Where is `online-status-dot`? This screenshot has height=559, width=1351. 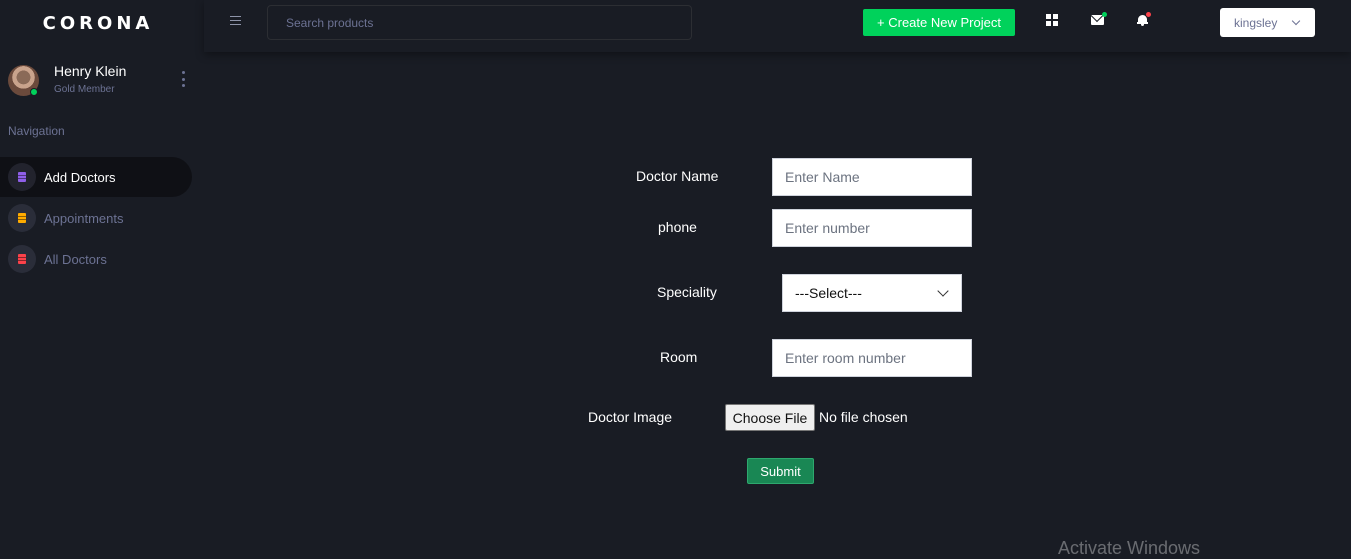
online-status-dot is located at coordinates (34, 92).